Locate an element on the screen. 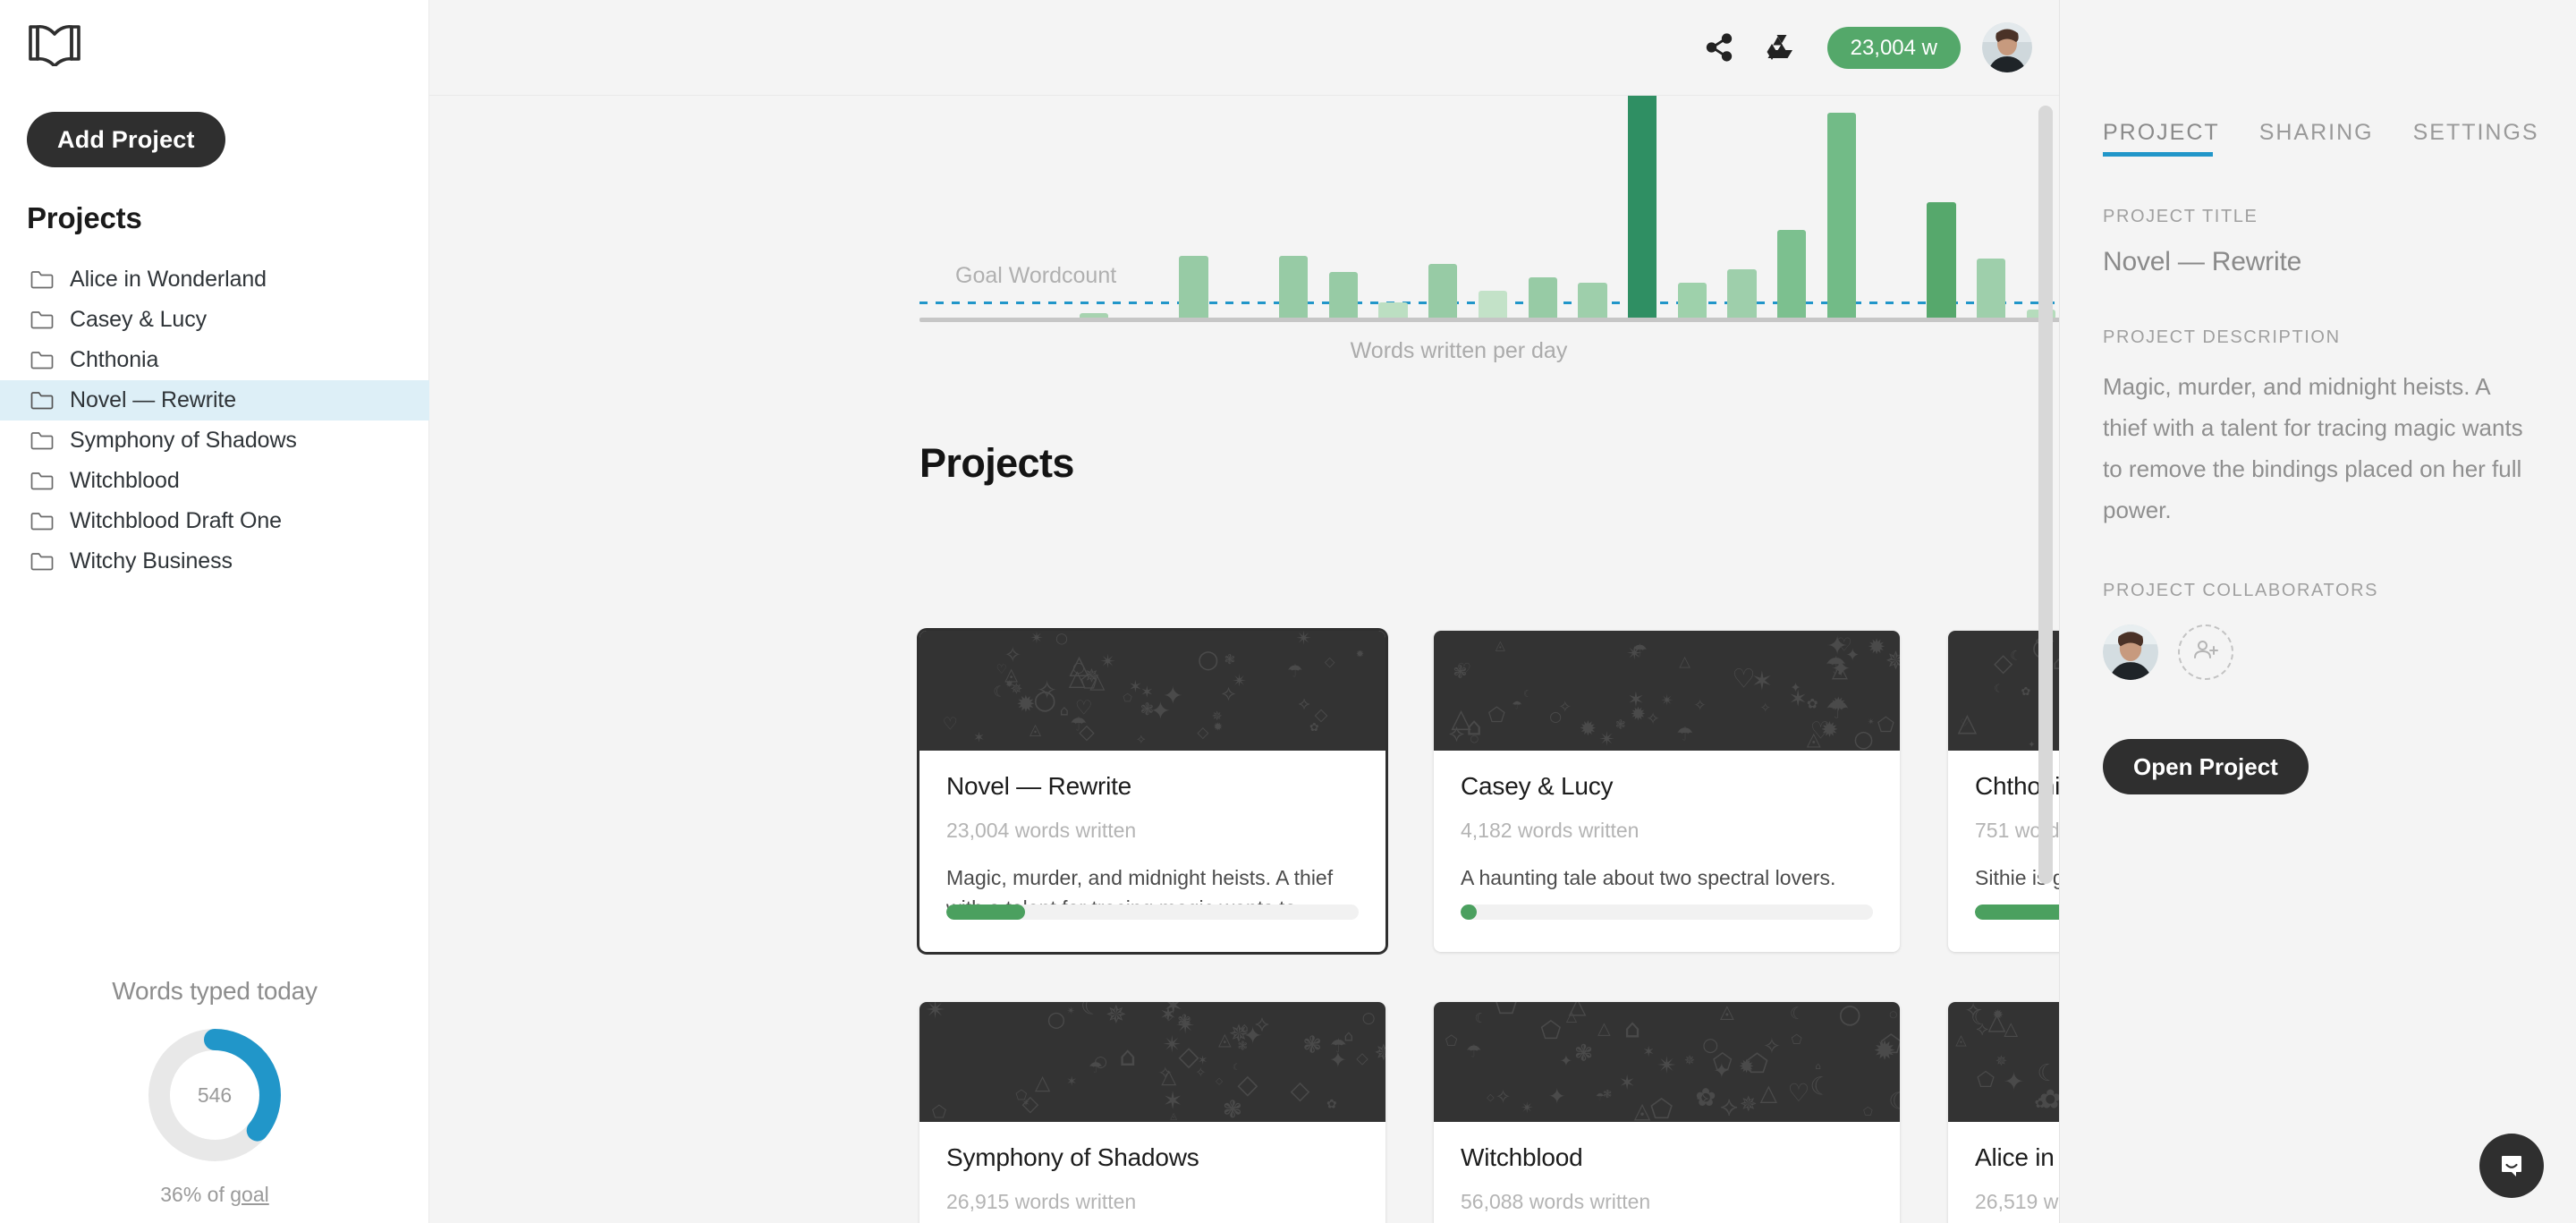  sidebar-item-label: Novel — Rewrite is located at coordinates (153, 399).